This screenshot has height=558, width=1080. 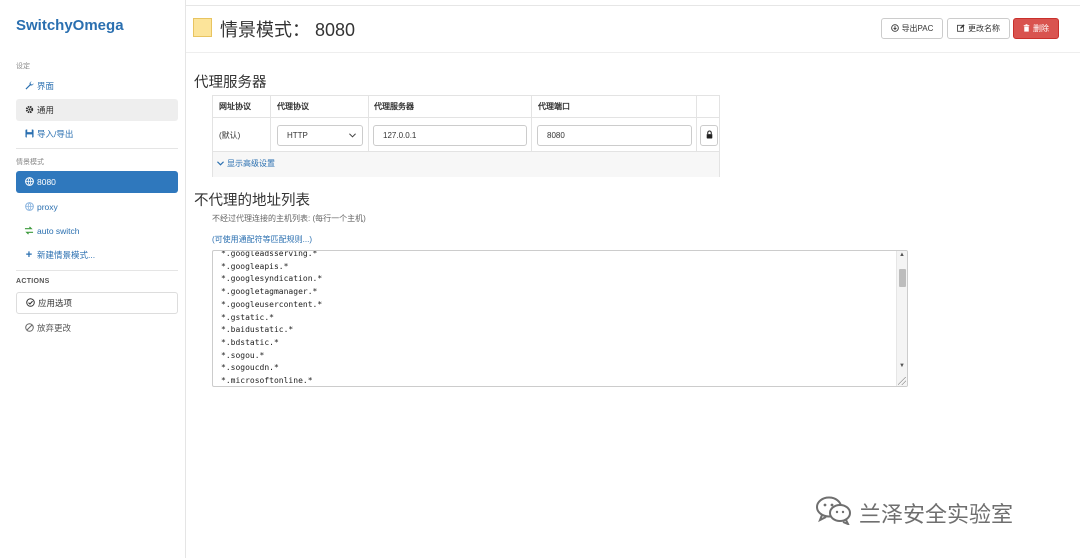 What do you see at coordinates (901, 318) in the screenshot?
I see `bypass-scrollbar: ▲ ▼` at bounding box center [901, 318].